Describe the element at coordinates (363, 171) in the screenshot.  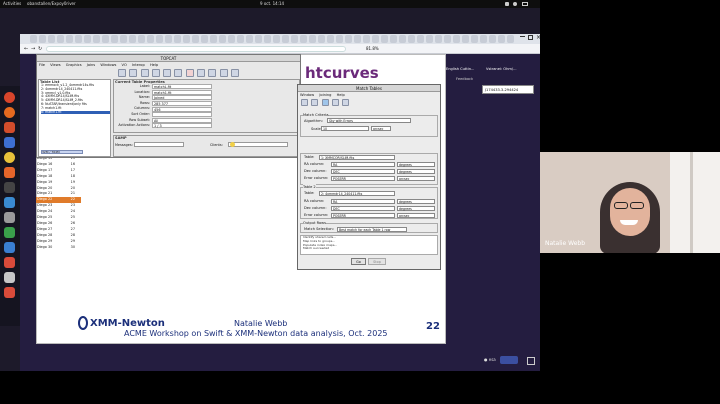
I see `t1-dec-select: DEC` at that location.